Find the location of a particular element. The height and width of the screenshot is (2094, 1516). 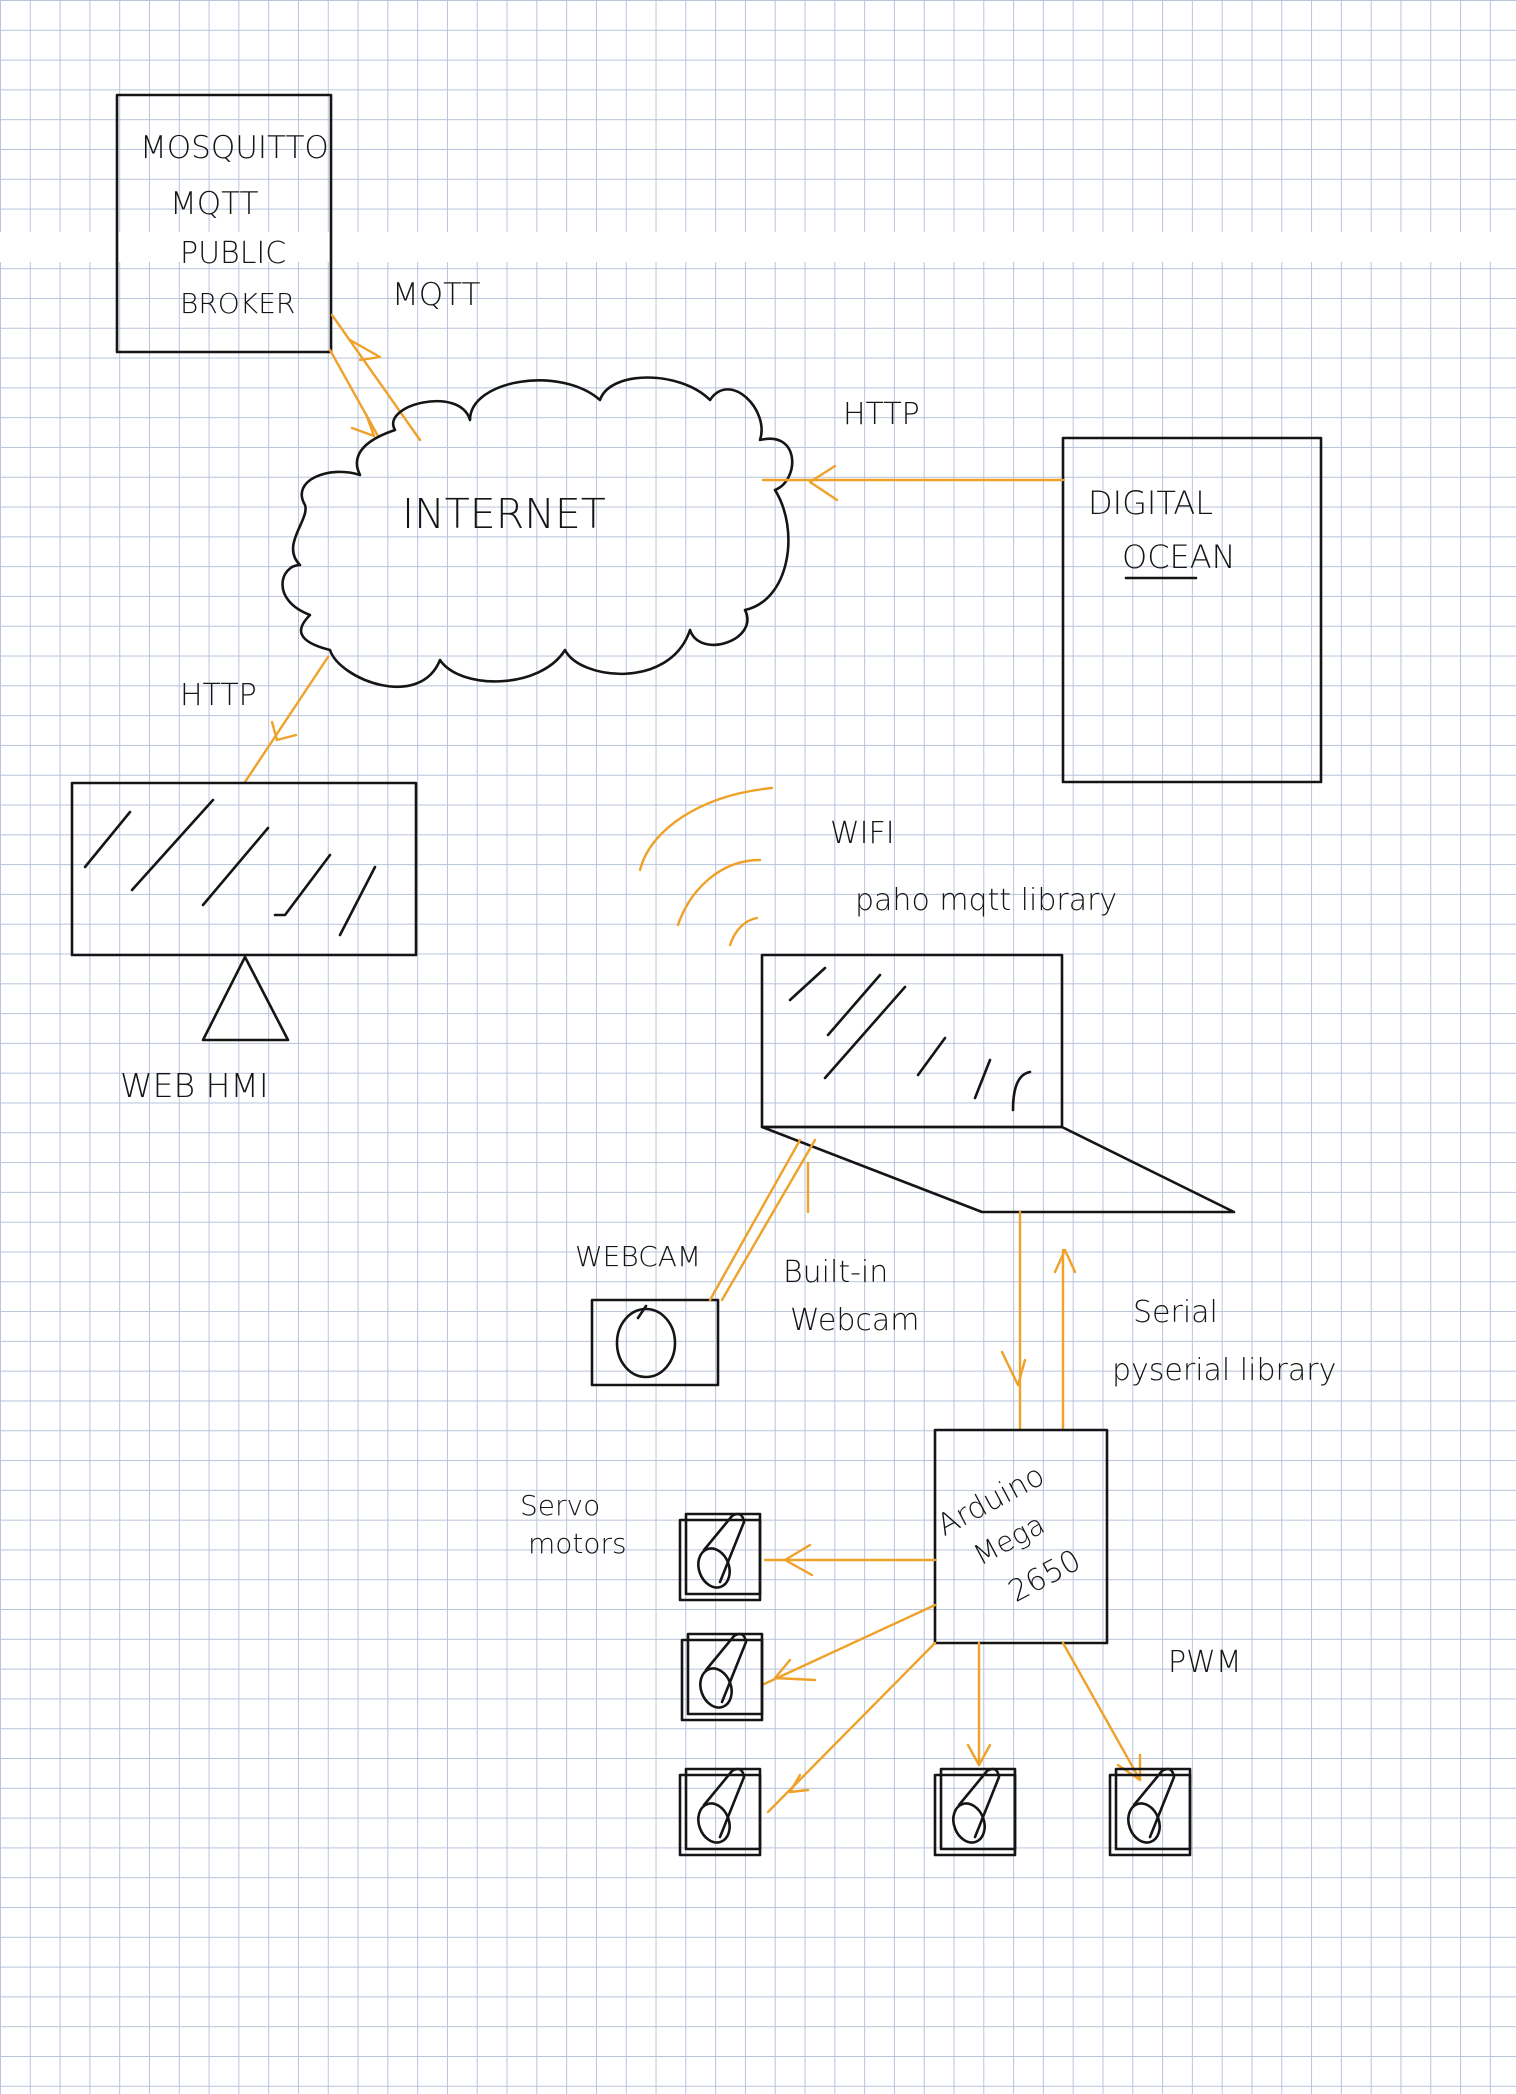

internet-label: INTERNET is located at coordinates (504, 514).